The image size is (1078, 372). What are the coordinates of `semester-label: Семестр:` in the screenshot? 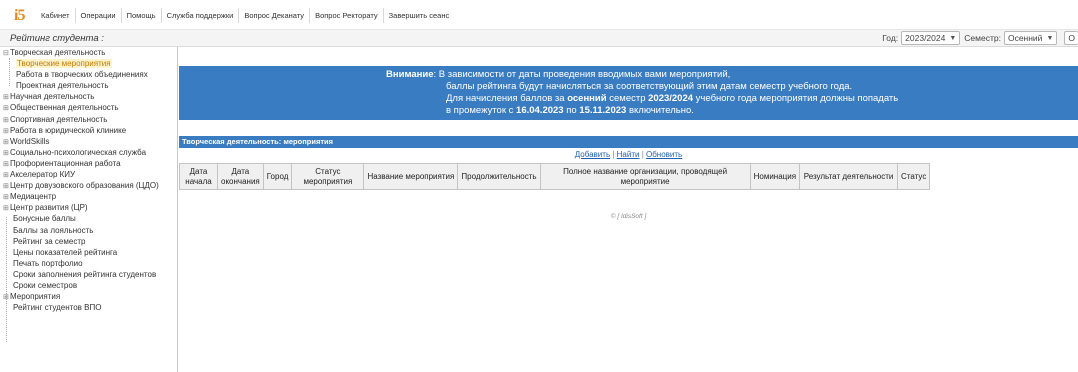 It's located at (982, 38).